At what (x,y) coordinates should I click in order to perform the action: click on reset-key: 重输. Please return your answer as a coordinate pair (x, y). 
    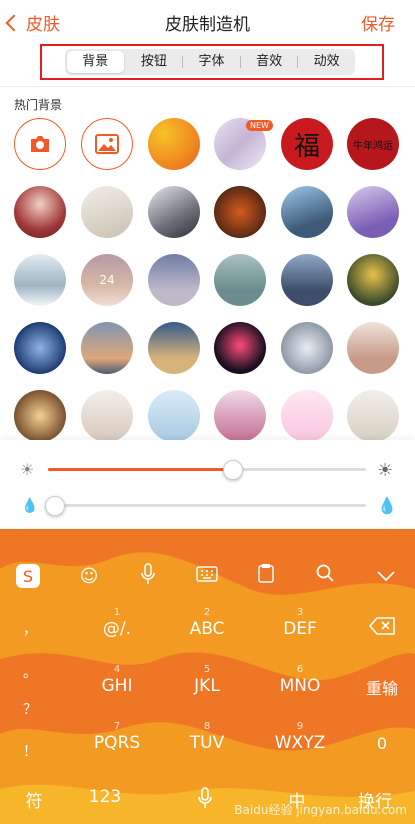
    Looking at the image, I should click on (382, 687).